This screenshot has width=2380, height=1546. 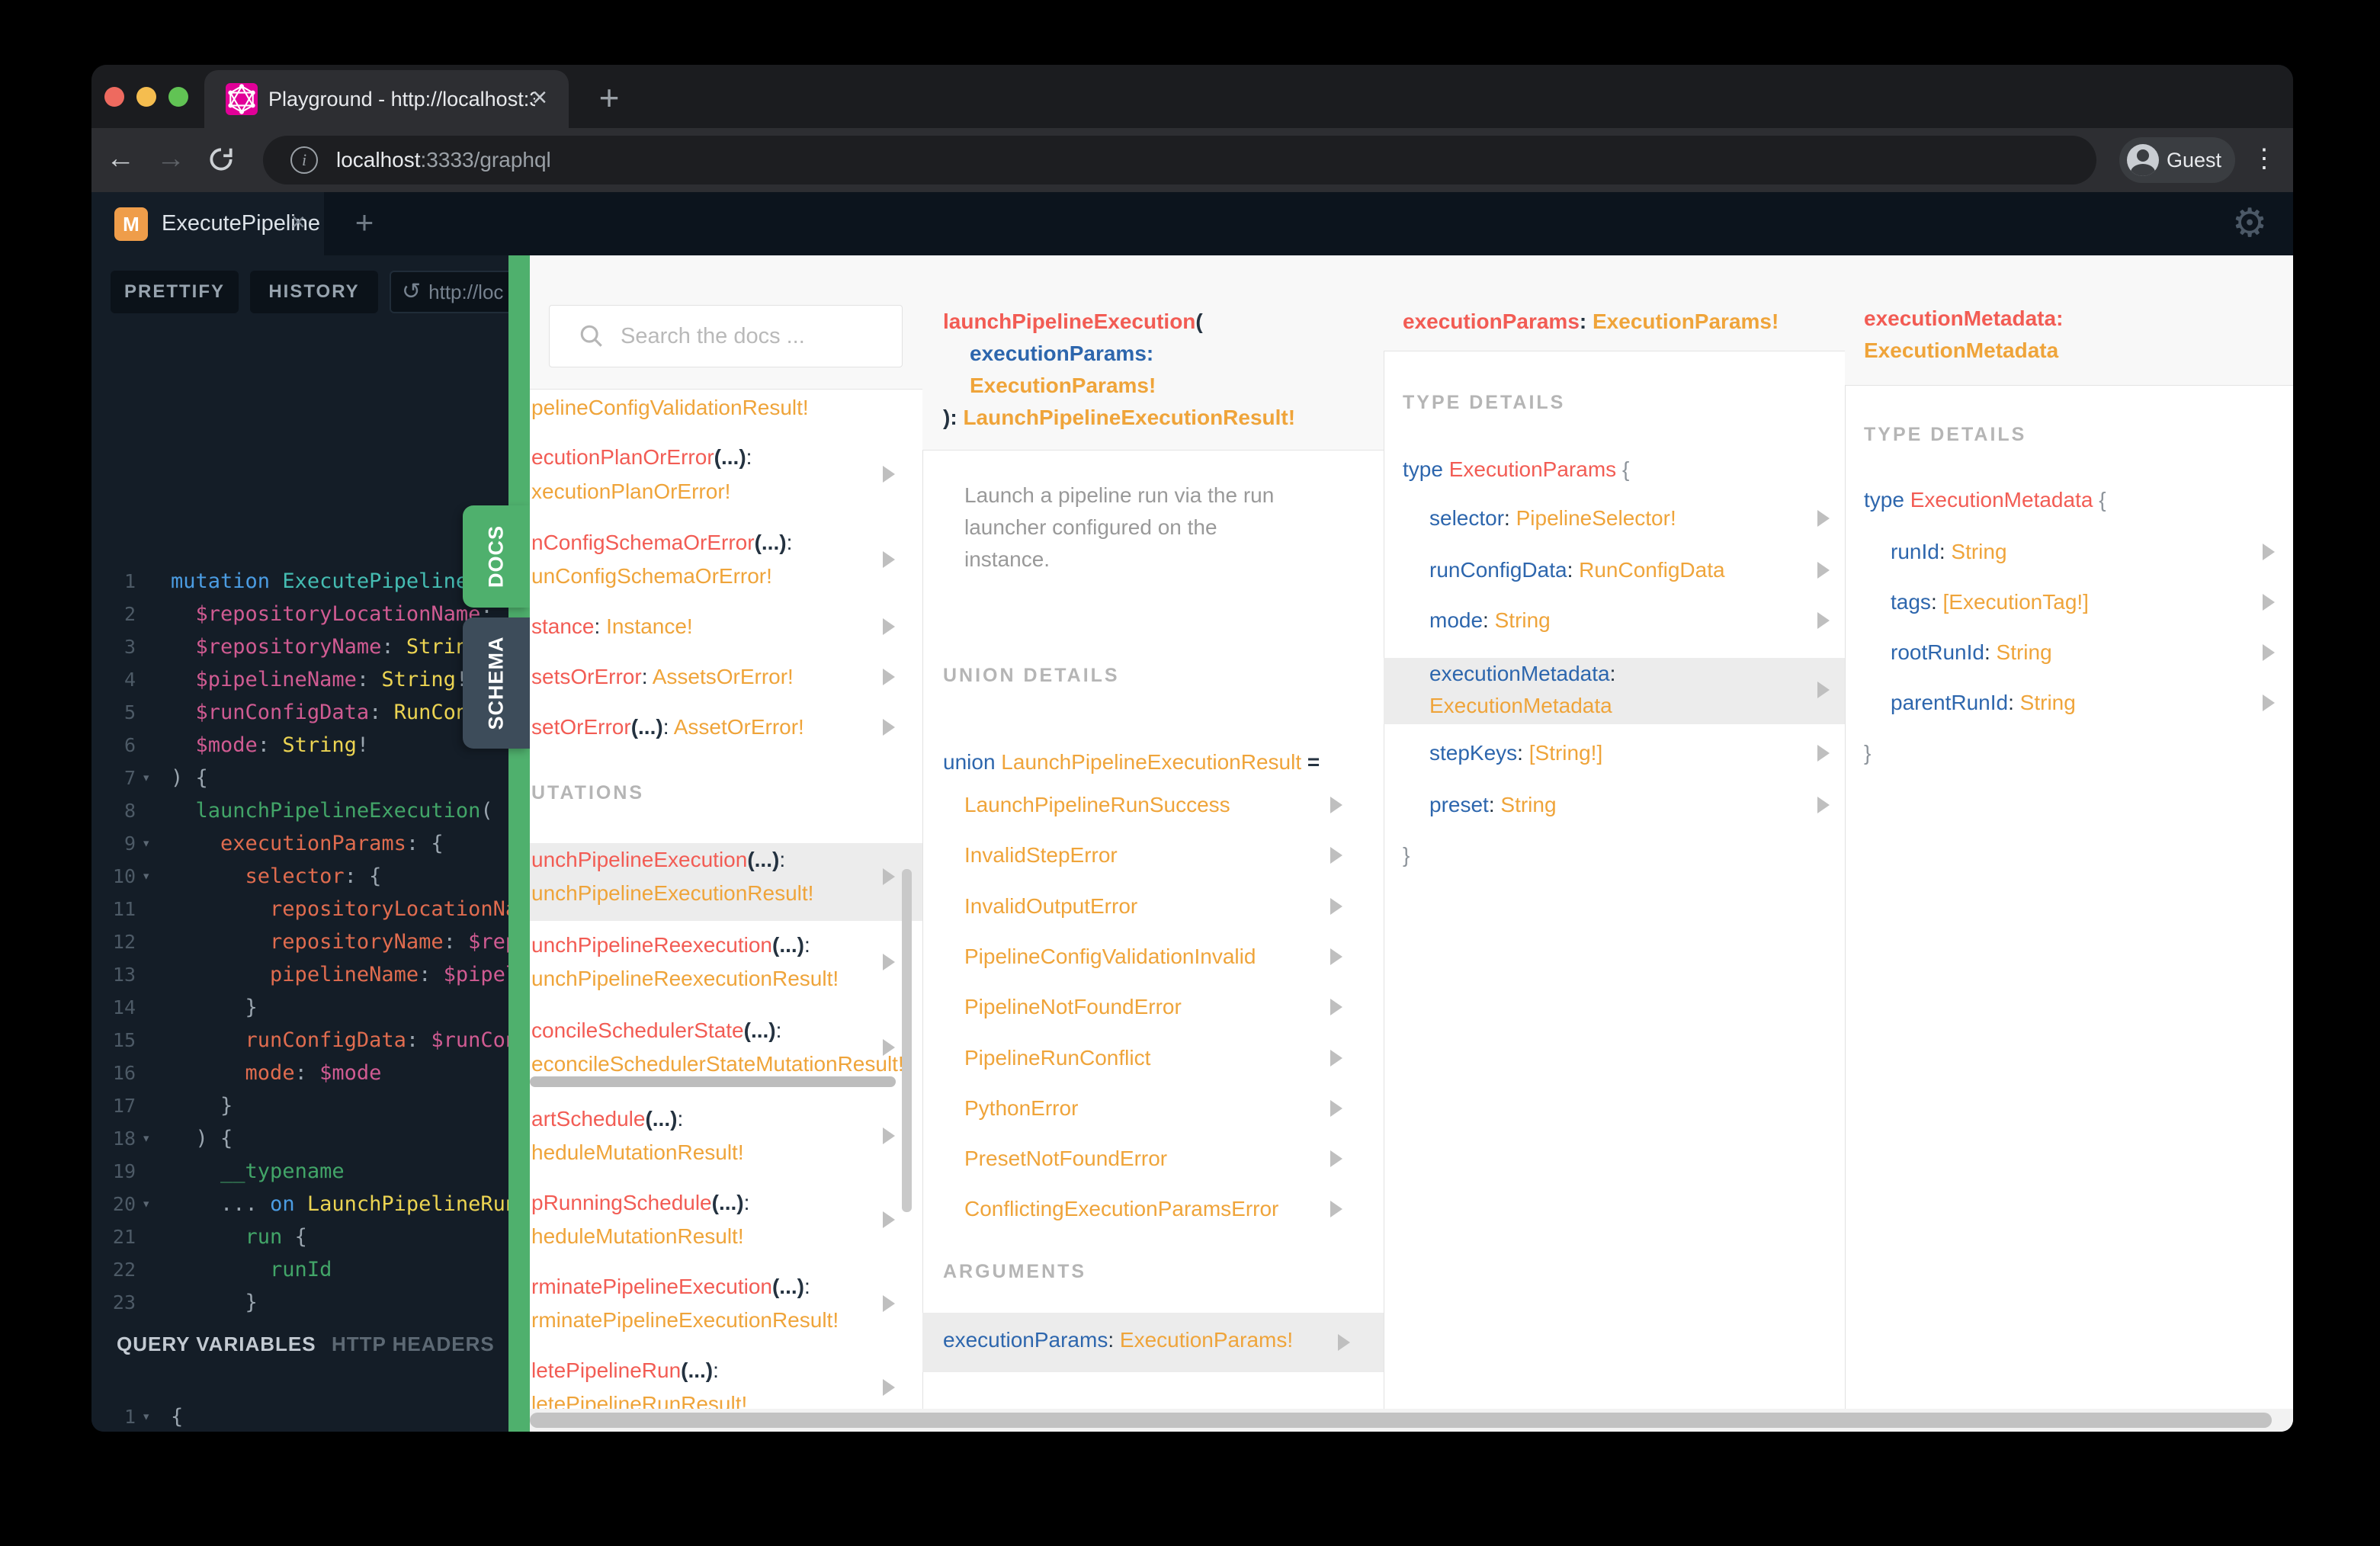 I want to click on code-line: 10 ▾ selector: {, so click(x=299, y=876).